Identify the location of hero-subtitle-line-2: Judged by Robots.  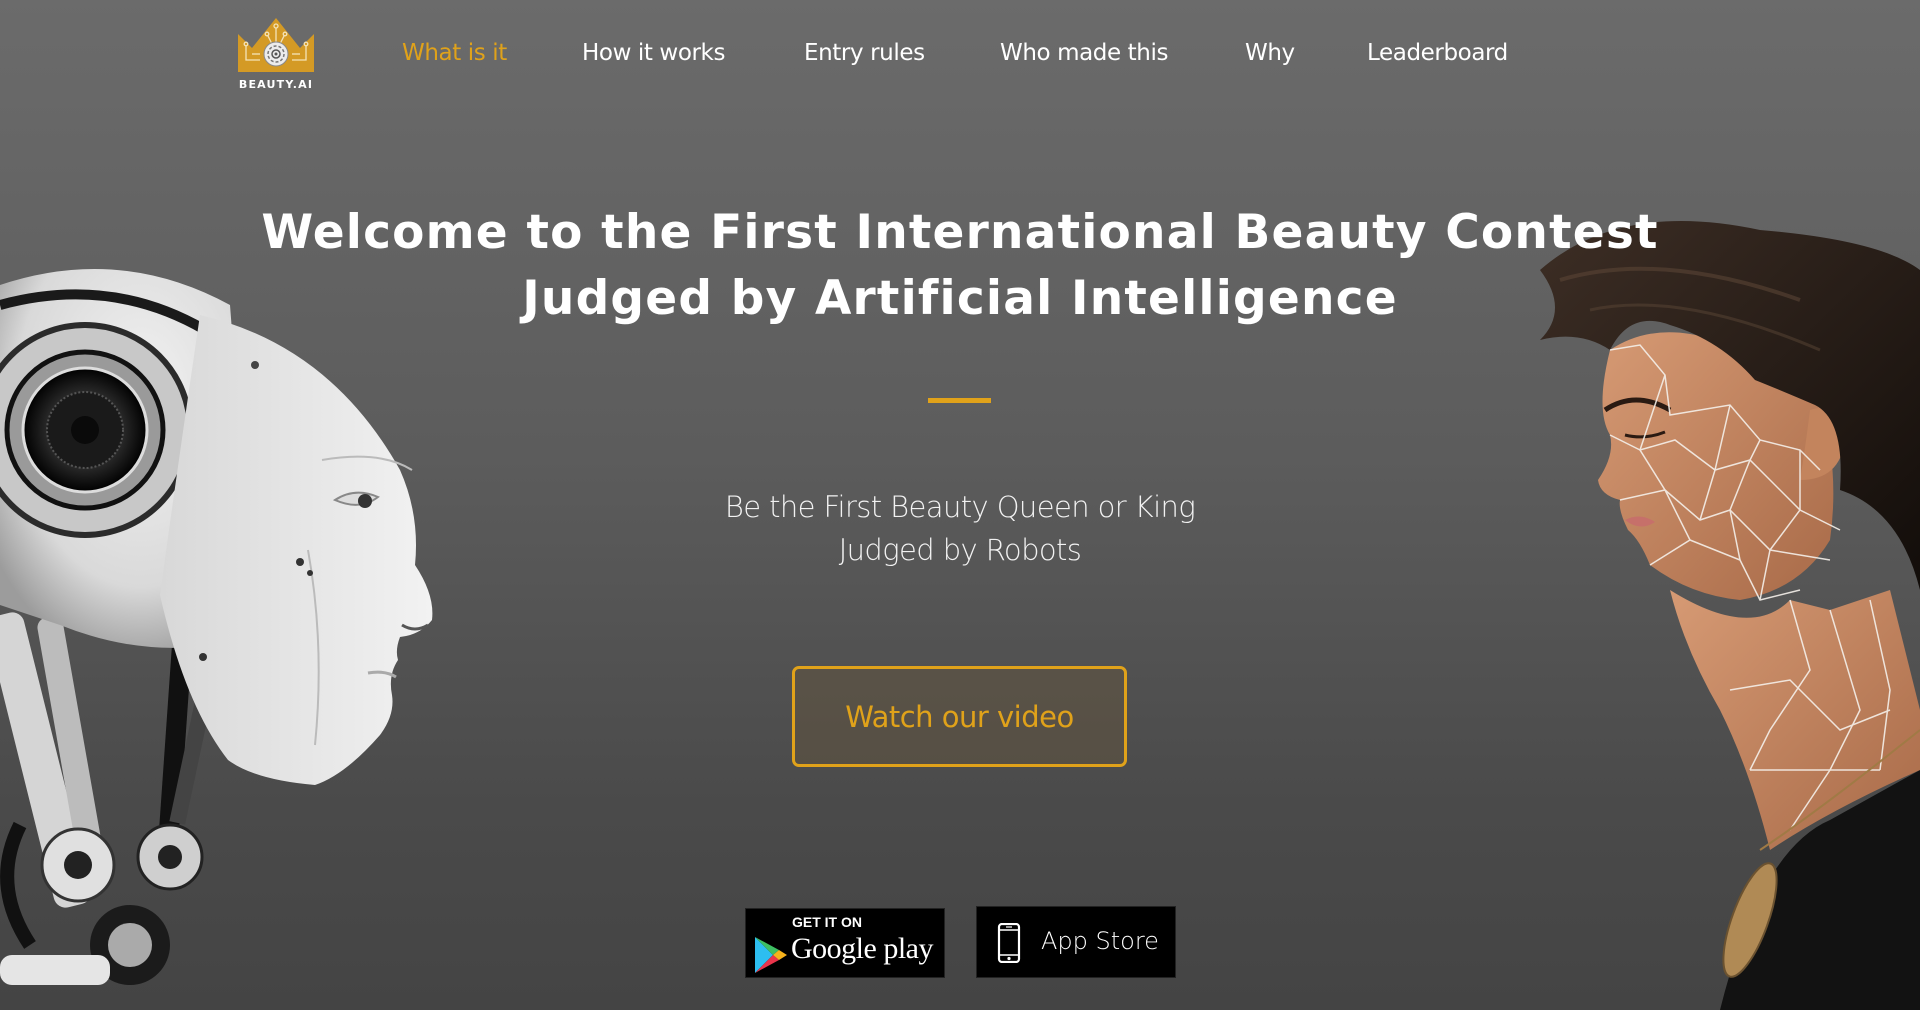
(960, 550).